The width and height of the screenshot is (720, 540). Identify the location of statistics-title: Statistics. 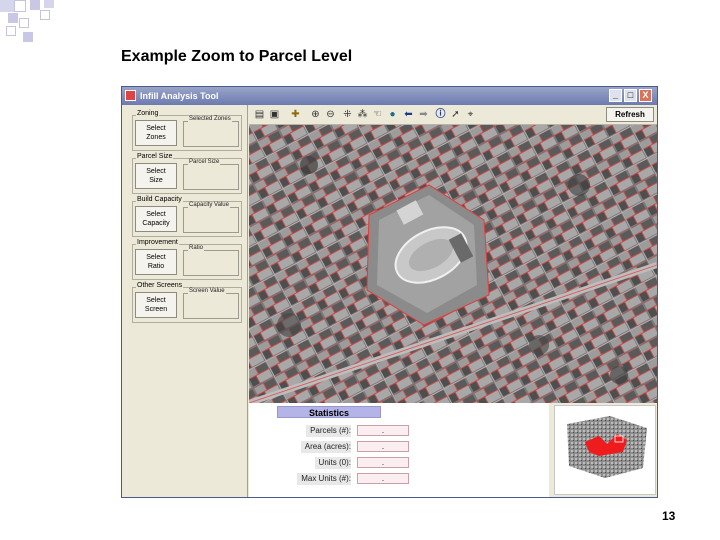
(329, 412).